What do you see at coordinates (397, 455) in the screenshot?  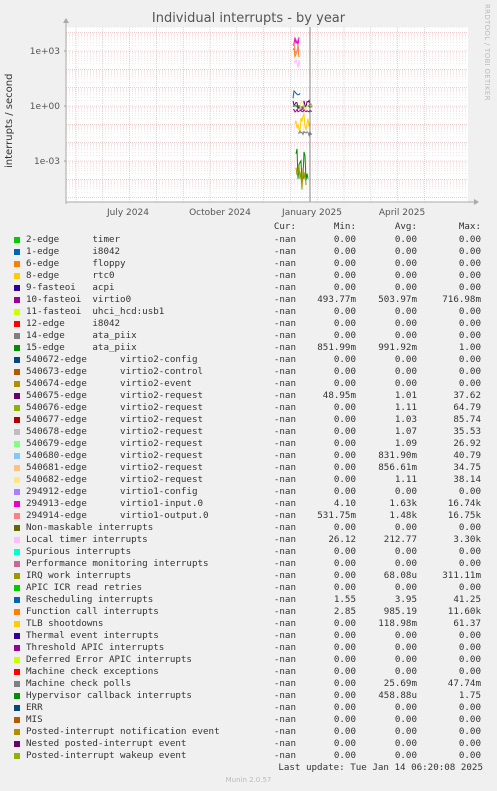 I see `legend-avg: 831.90m` at bounding box center [397, 455].